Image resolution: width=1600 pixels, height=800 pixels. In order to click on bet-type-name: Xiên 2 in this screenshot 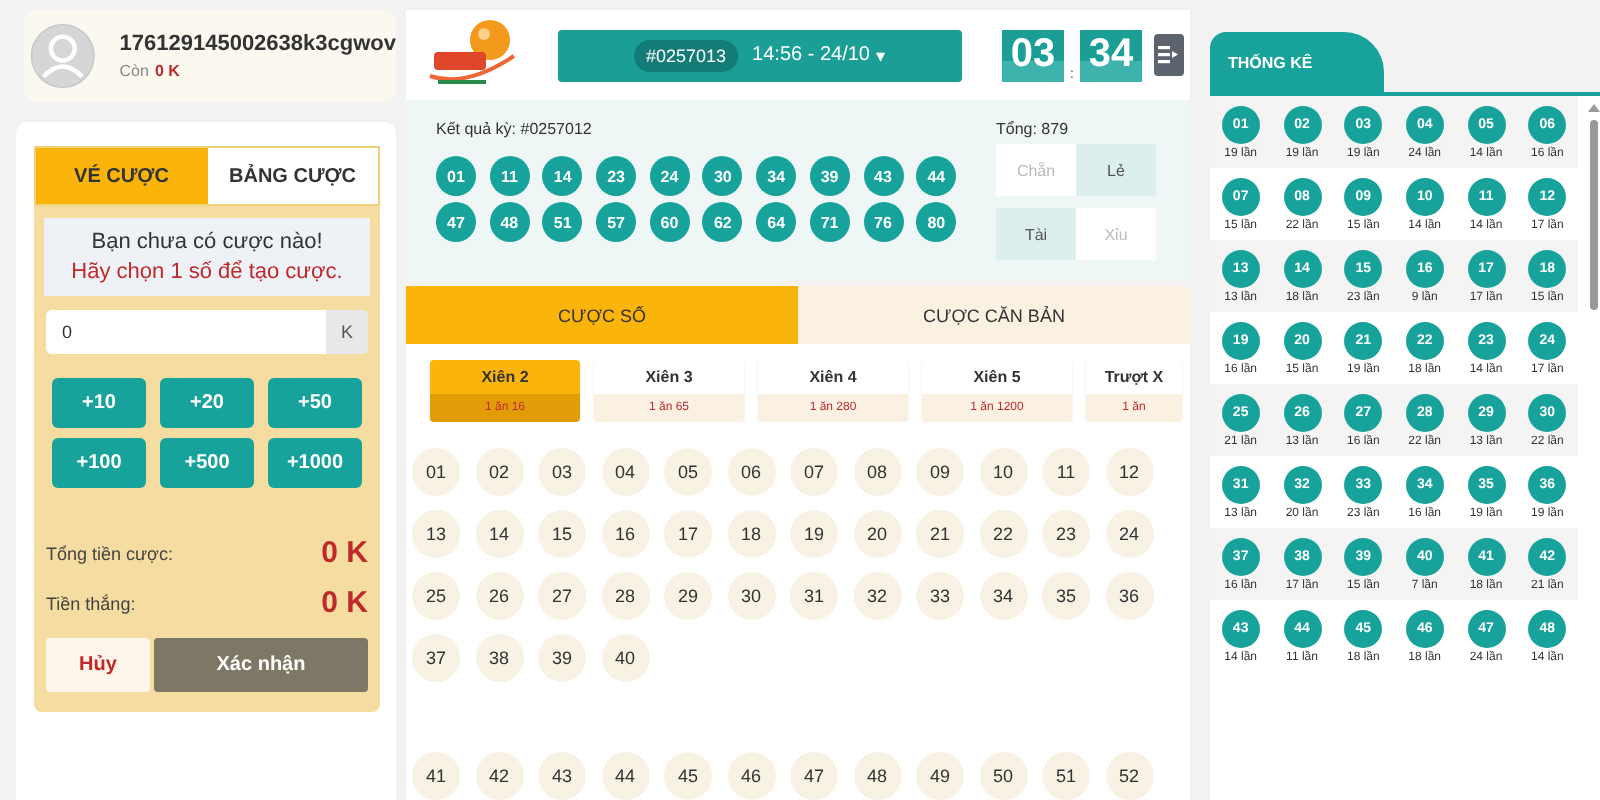, I will do `click(505, 377)`.